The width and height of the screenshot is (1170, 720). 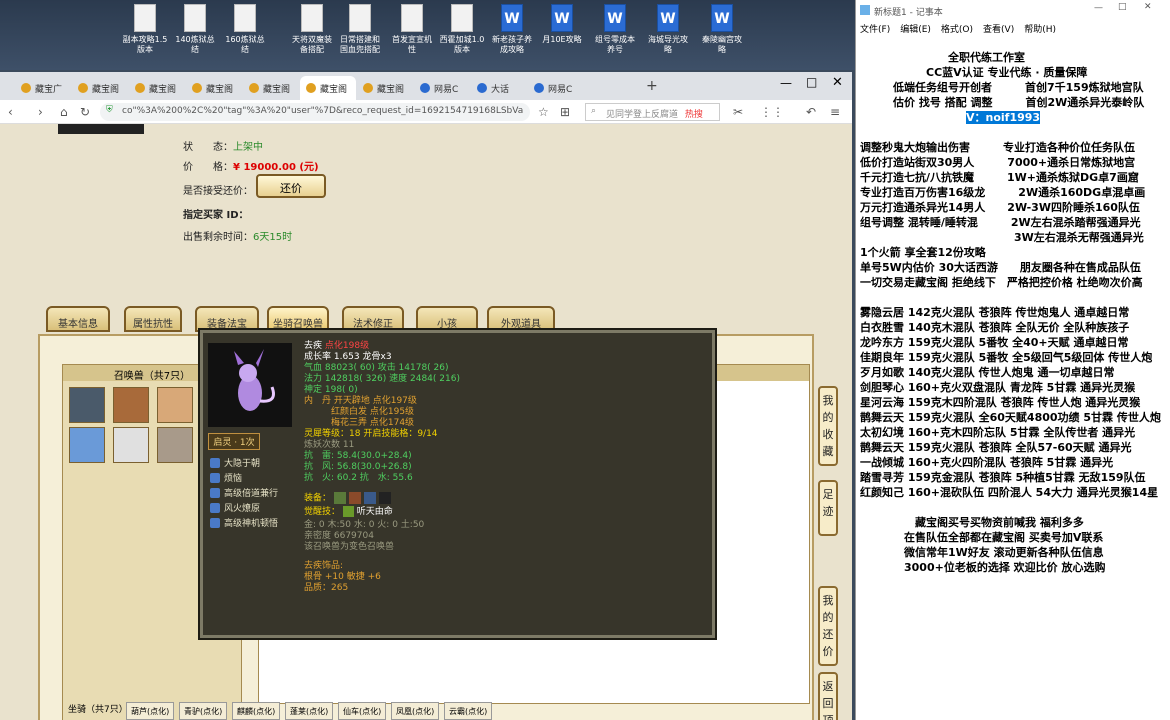 I want to click on notepad-menu-item: 查看(V), so click(x=998, y=30).